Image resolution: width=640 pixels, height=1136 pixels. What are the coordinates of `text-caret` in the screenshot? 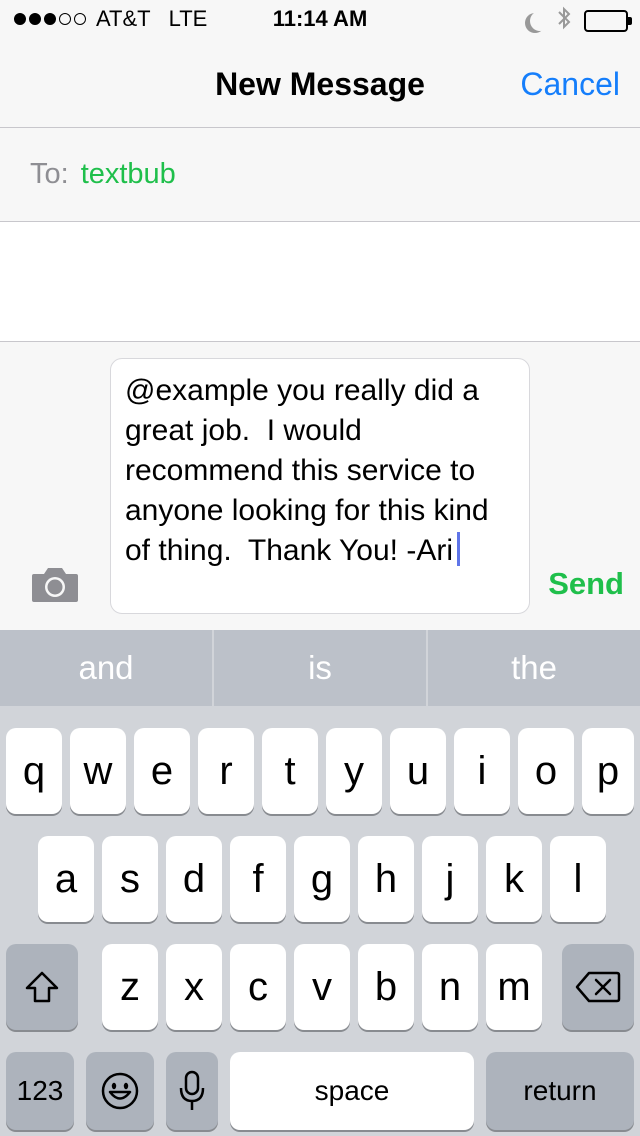 It's located at (458, 549).